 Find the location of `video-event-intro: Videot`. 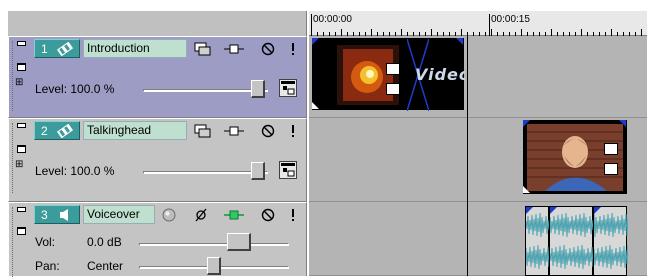

video-event-intro: Videot is located at coordinates (388, 74).